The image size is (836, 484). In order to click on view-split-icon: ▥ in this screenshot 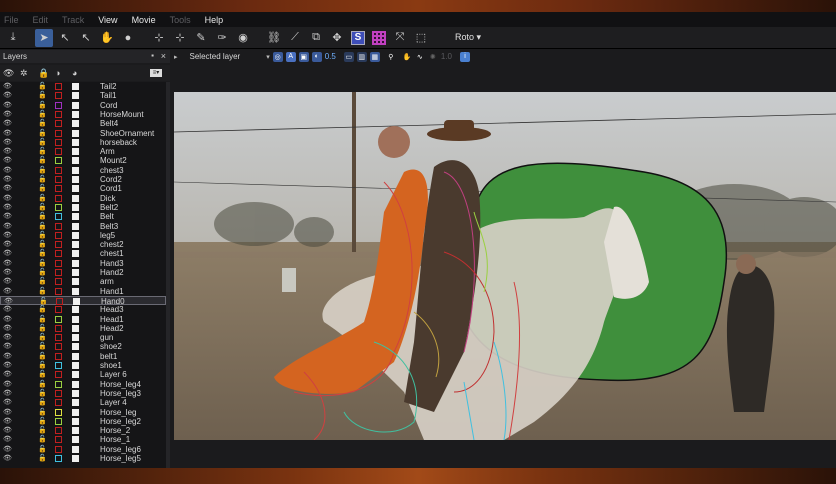, I will do `click(361, 56)`.